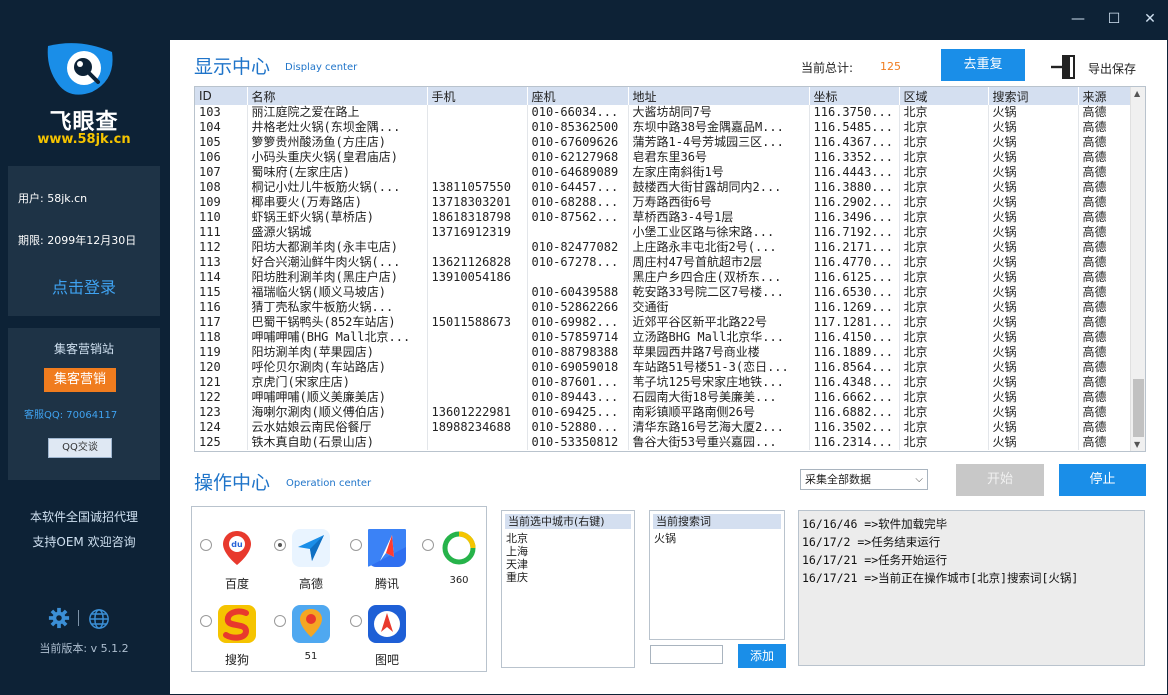 The image size is (1168, 695). I want to click on table-cell: 13811057550, so click(477, 187).